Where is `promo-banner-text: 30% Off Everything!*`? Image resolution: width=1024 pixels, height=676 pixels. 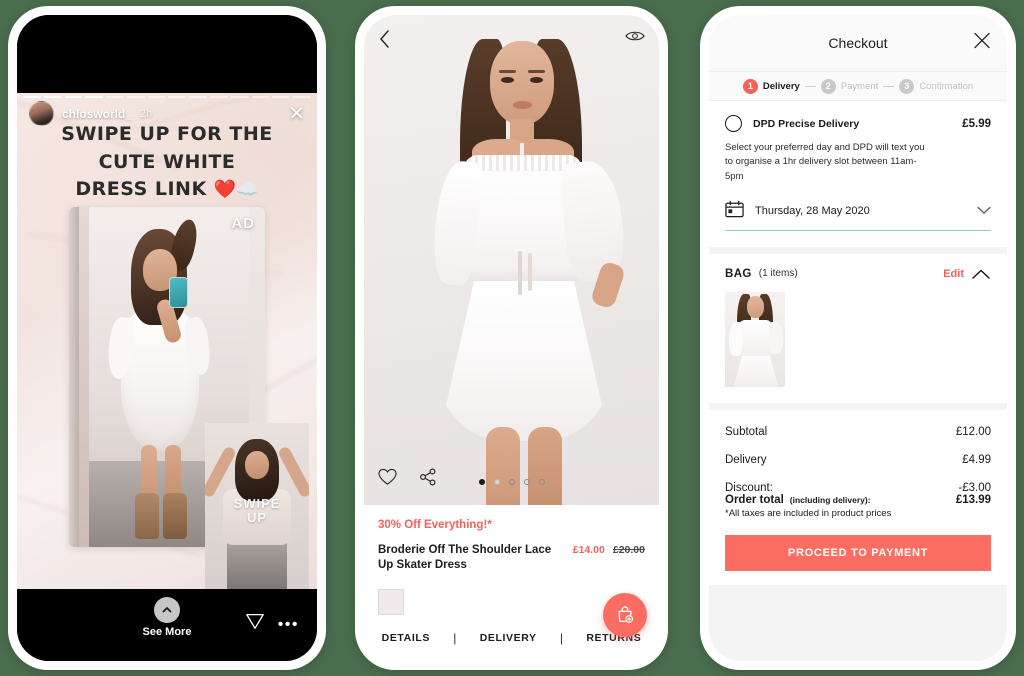 promo-banner-text: 30% Off Everything!* is located at coordinates (435, 525).